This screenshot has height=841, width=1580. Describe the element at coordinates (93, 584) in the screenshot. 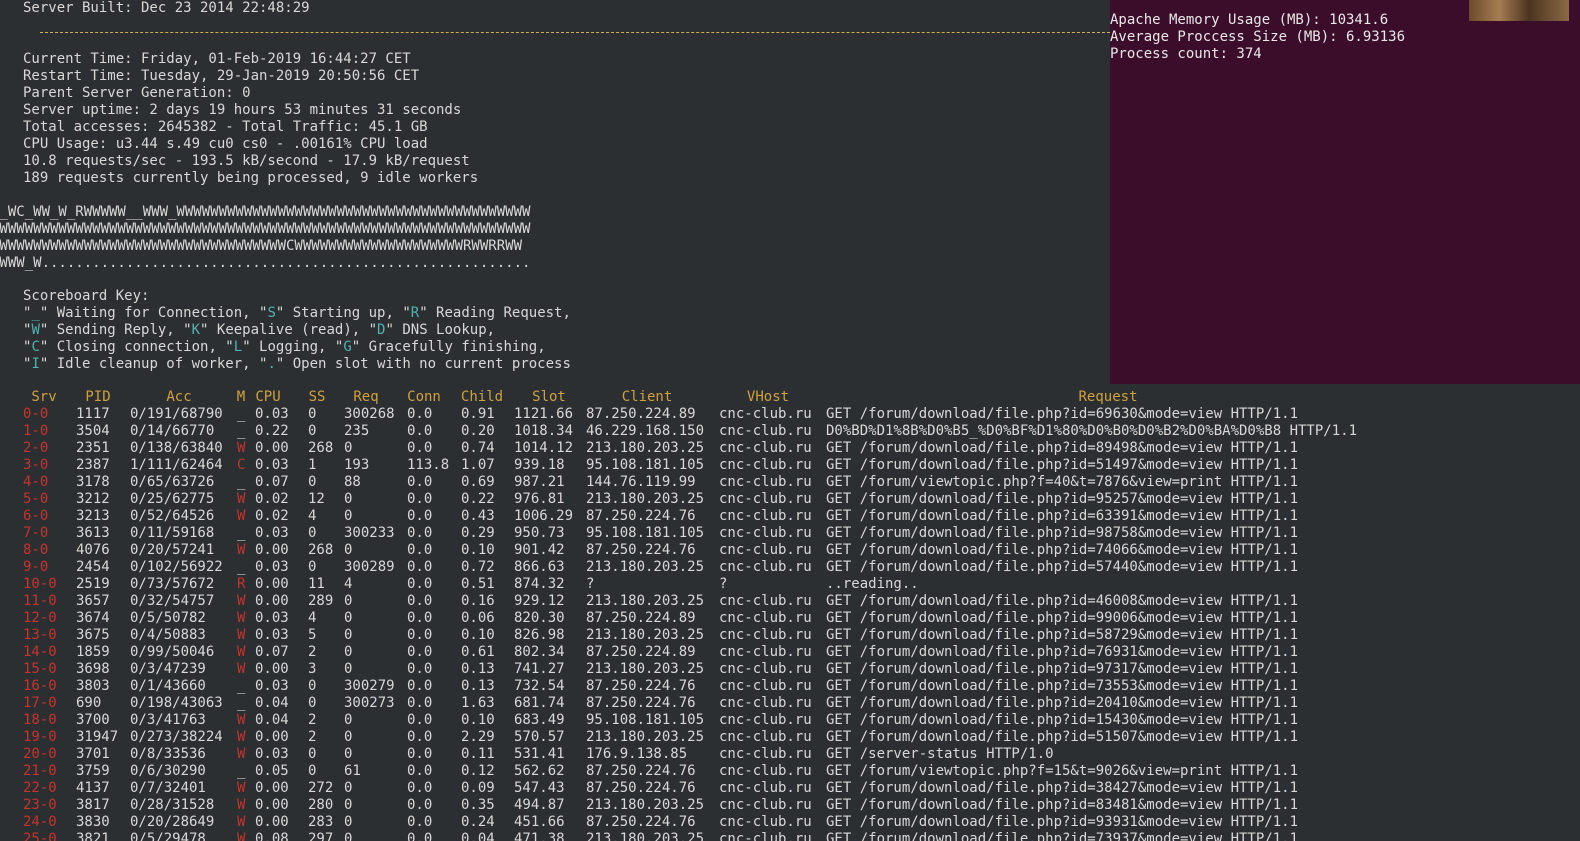

I see `cell-pid: 2519` at that location.